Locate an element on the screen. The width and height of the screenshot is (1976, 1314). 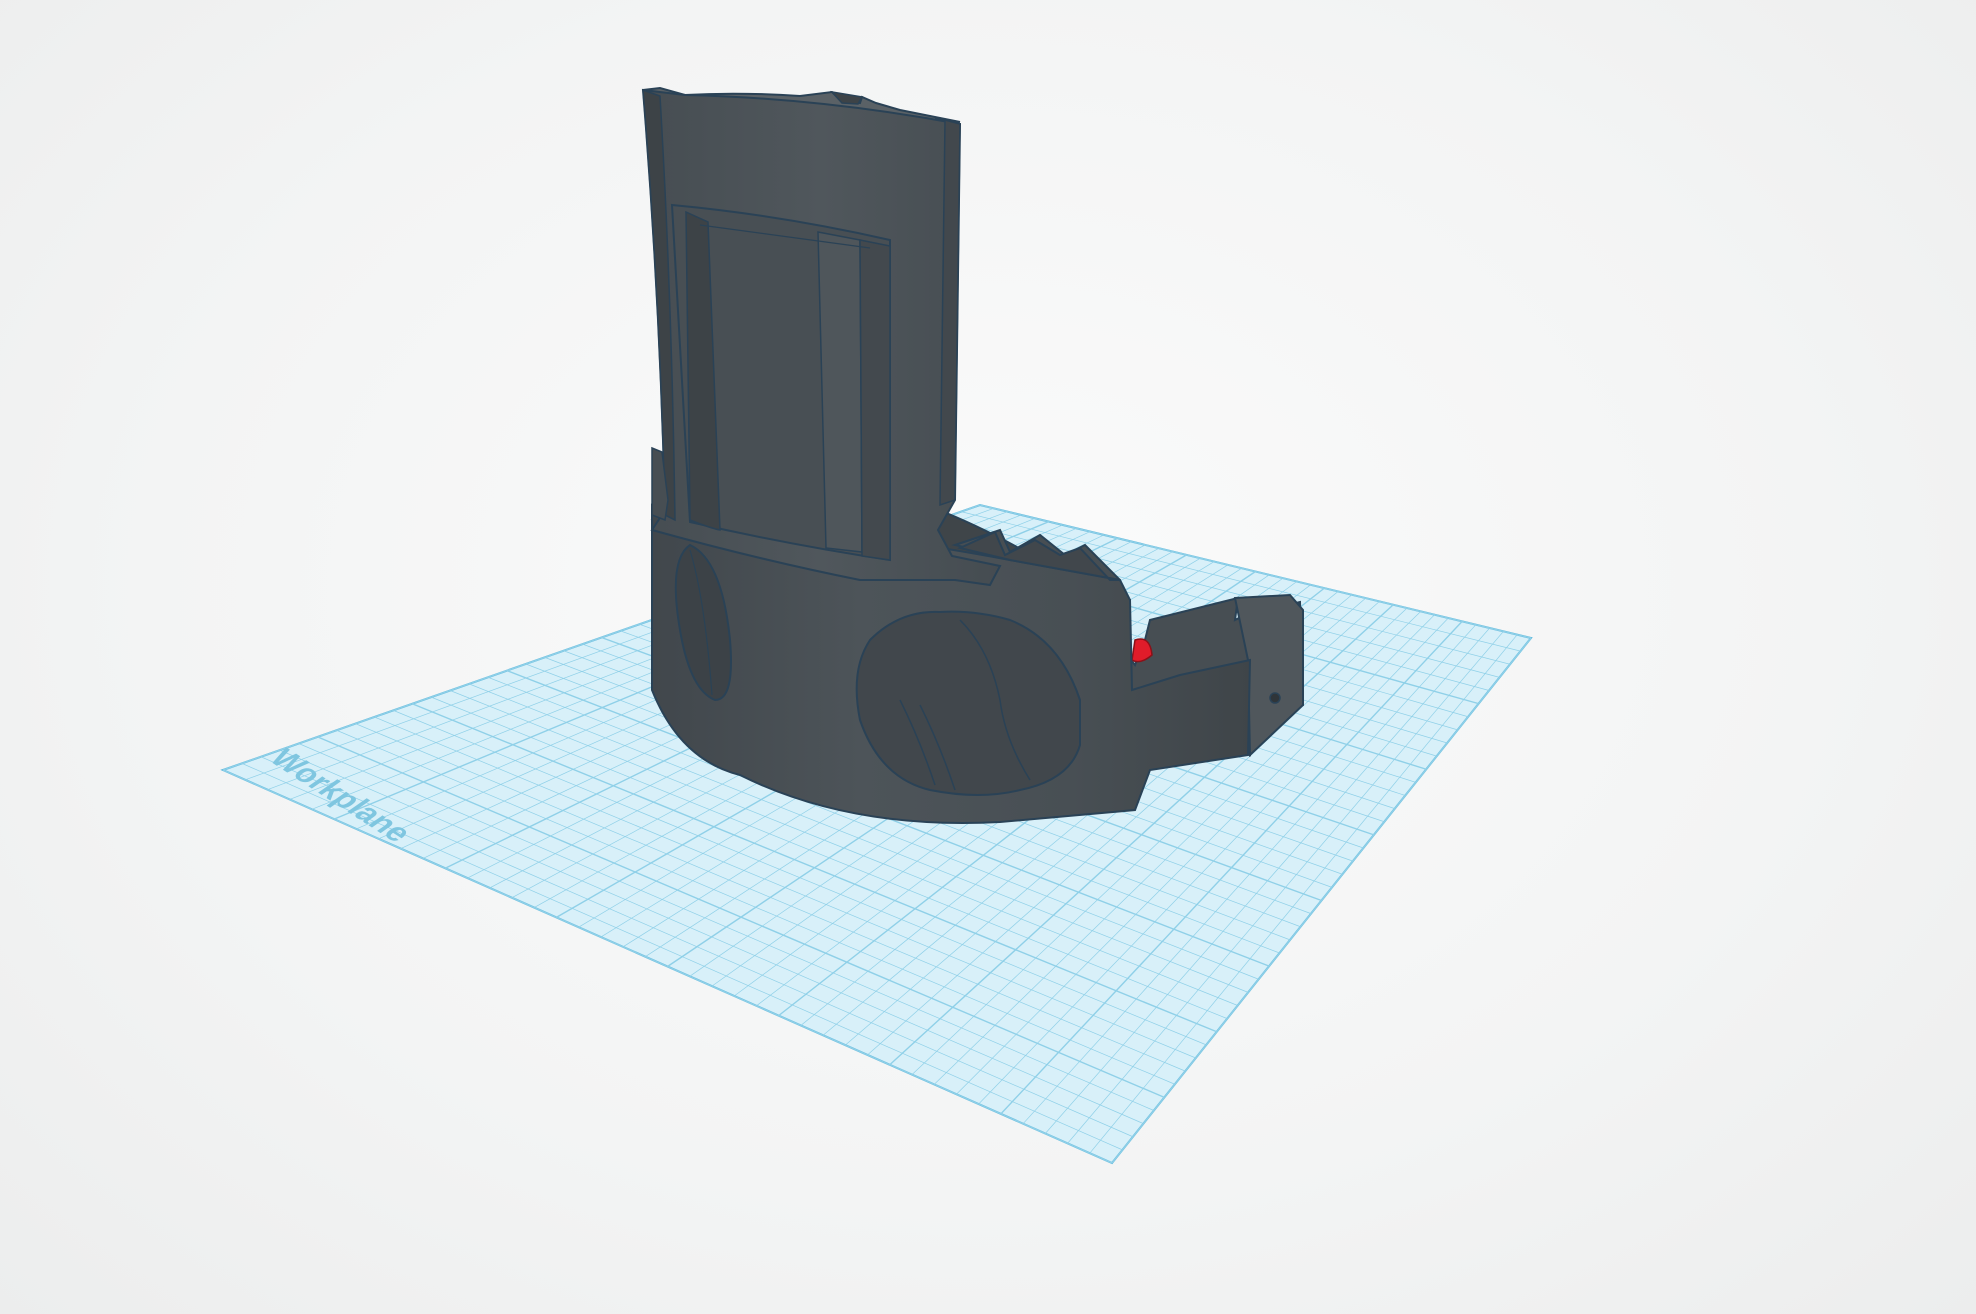
tower-panel-slot is located at coordinates (840, 392).